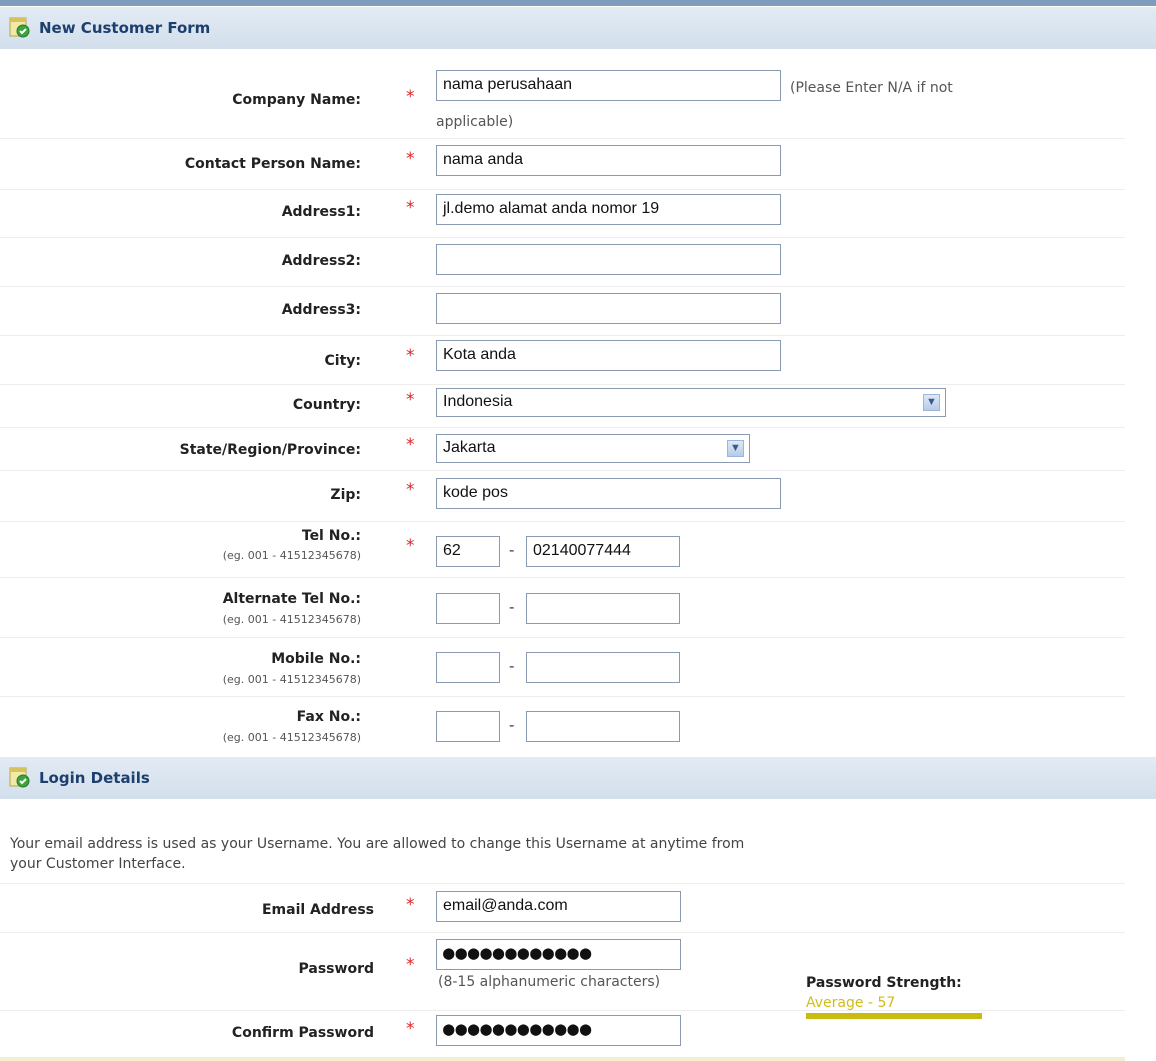 The height and width of the screenshot is (1061, 1156). I want to click on alt-tel-label: Alternate Tel No.:, so click(291, 599).